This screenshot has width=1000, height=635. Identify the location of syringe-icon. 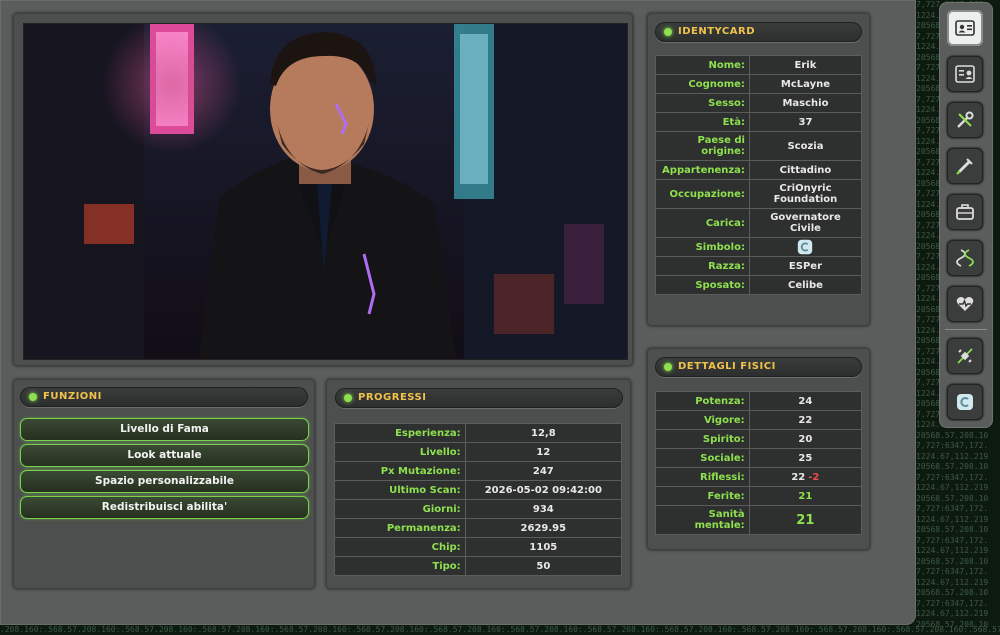
(964, 166).